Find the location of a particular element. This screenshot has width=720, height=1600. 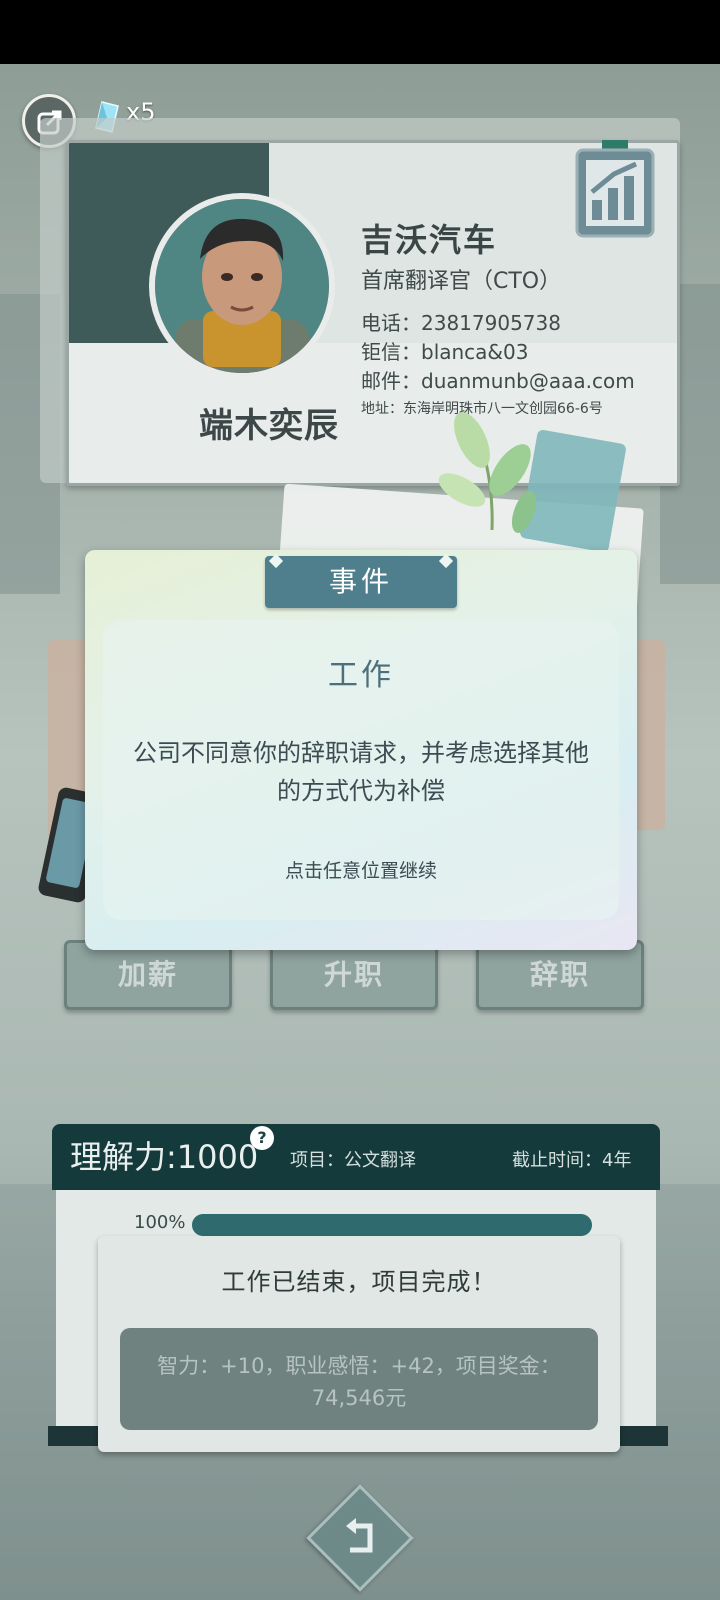

rewards-box: 智力：+10，职业感悟：+42，项目奖金：74,546元 is located at coordinates (359, 1379).